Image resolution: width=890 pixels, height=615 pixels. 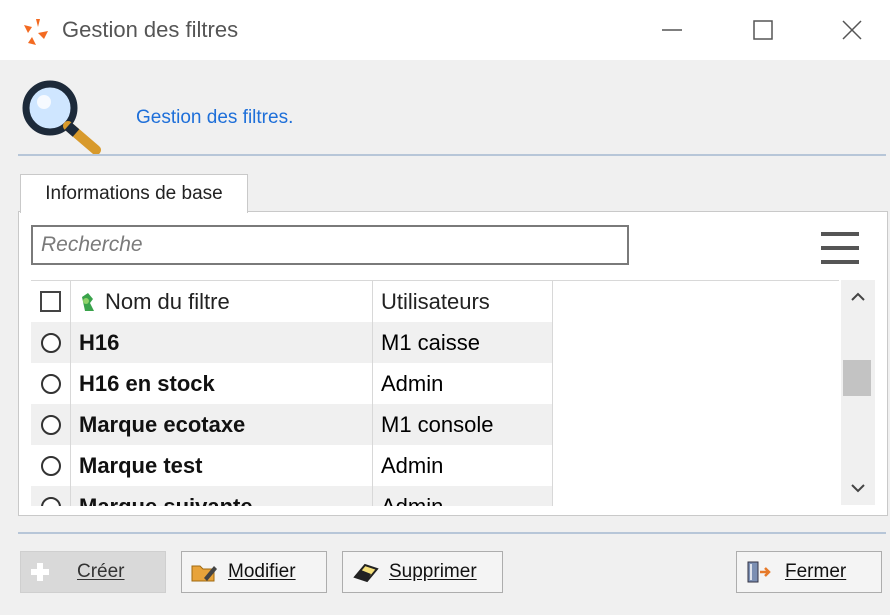 I want to click on row-name: Marque ecotaxe, so click(x=222, y=424).